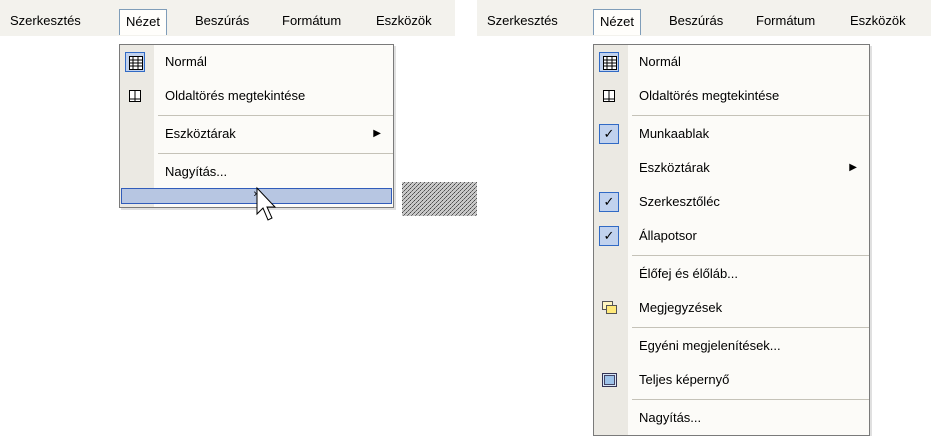 The height and width of the screenshot is (436, 931). I want to click on menu-item-label: Munkaablak, so click(674, 133).